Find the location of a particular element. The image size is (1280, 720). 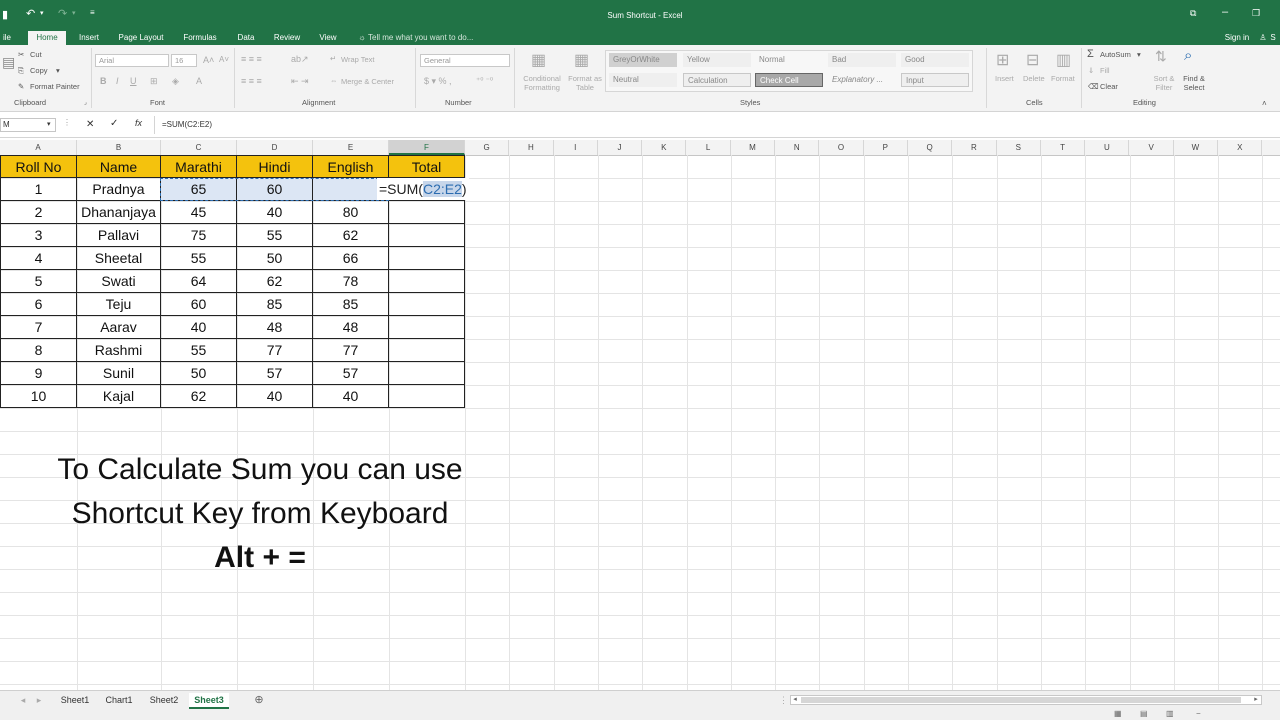

collapse-ribbon-icon: ˄ is located at coordinates (1264, 103).